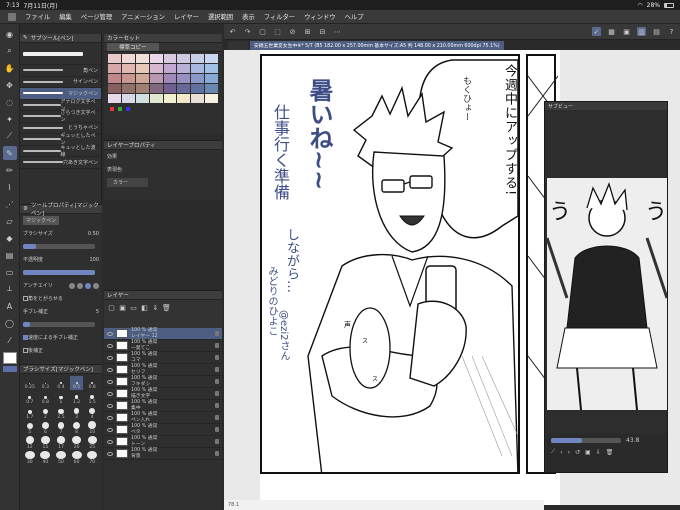  I want to click on brush-size-cell: 0.25, so click(30, 383).